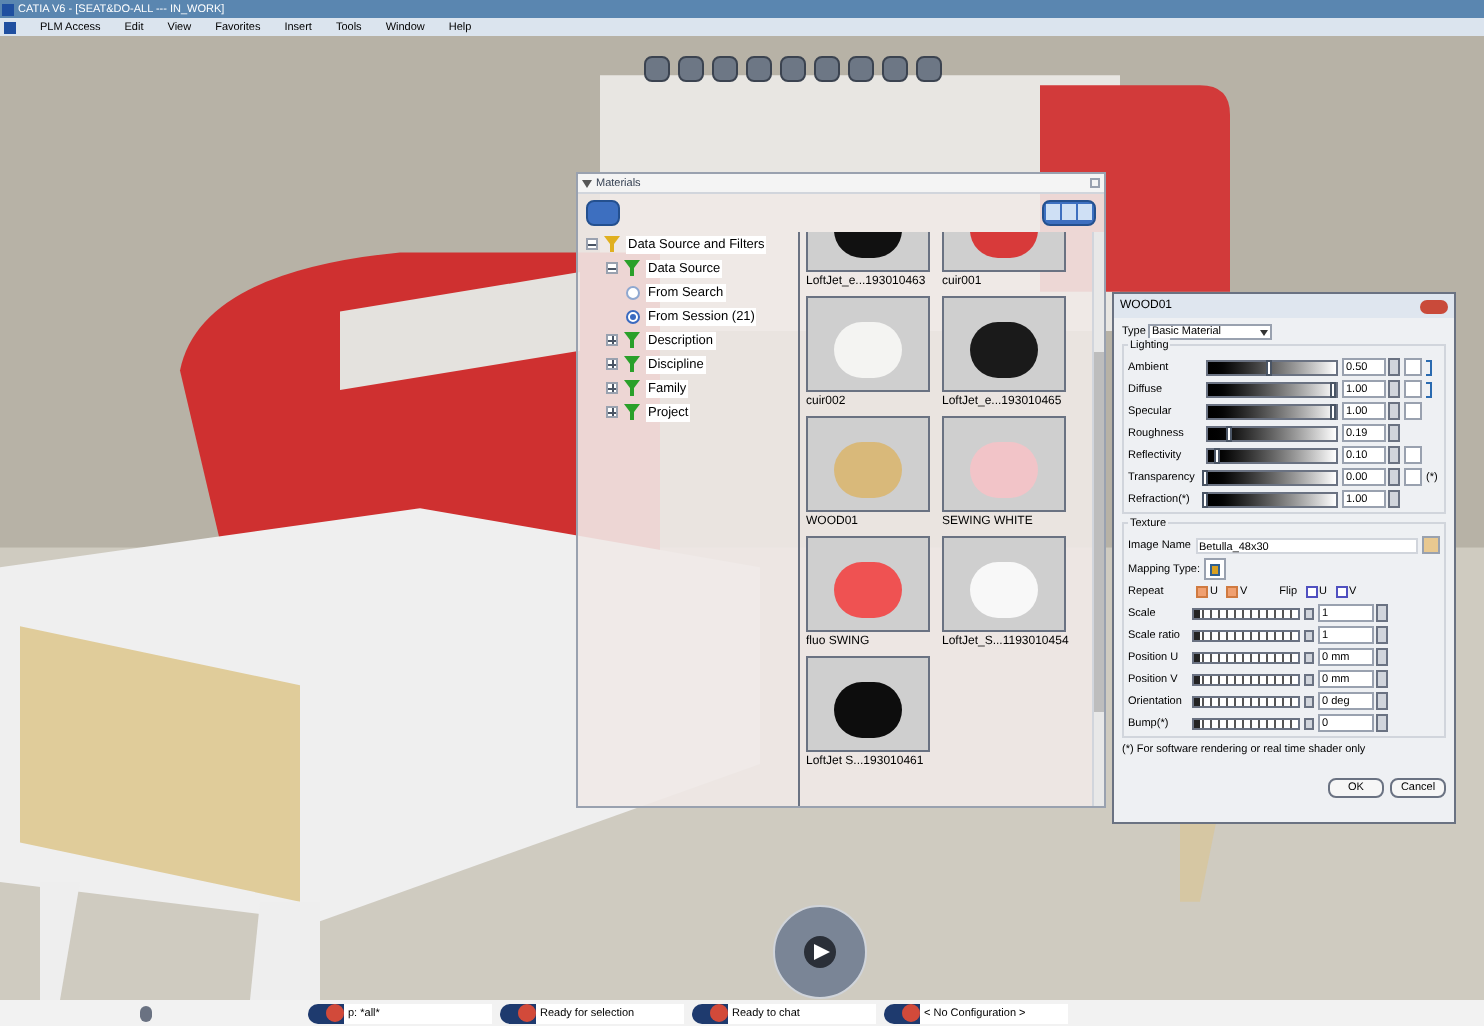 The image size is (1484, 1026). Describe the element at coordinates (1098, 519) in the screenshot. I see `scrollbar` at that location.